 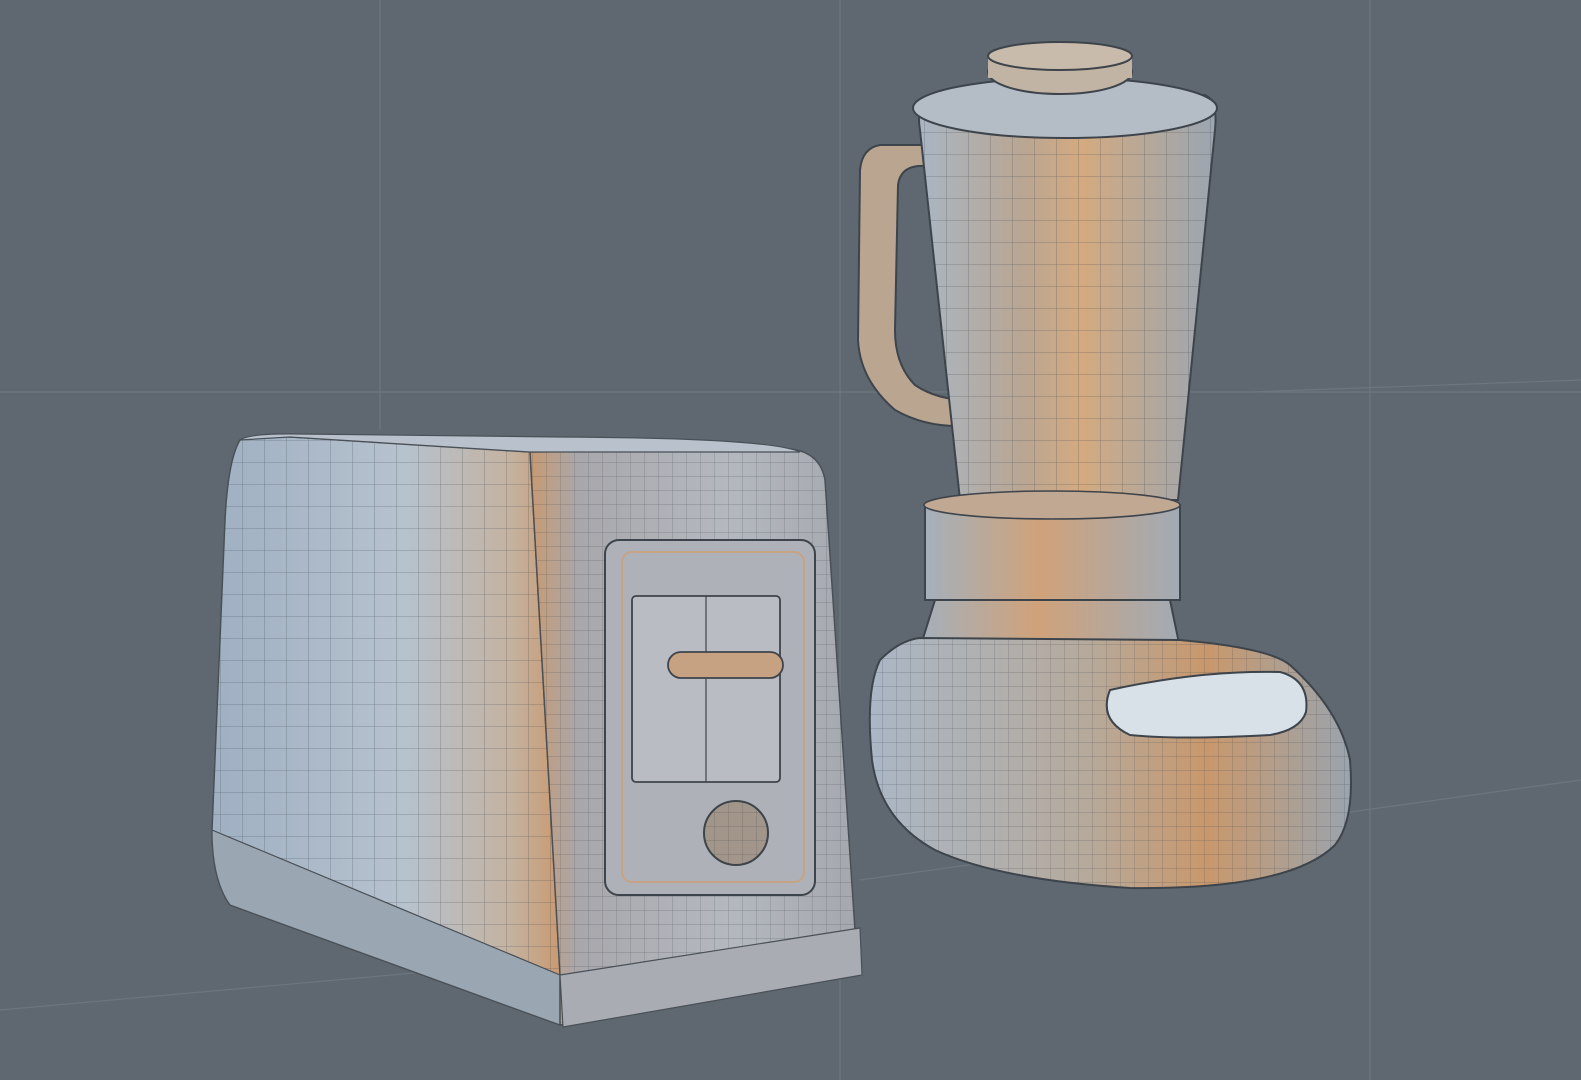 What do you see at coordinates (1110, 763) in the screenshot?
I see `blender-base-wireframe` at bounding box center [1110, 763].